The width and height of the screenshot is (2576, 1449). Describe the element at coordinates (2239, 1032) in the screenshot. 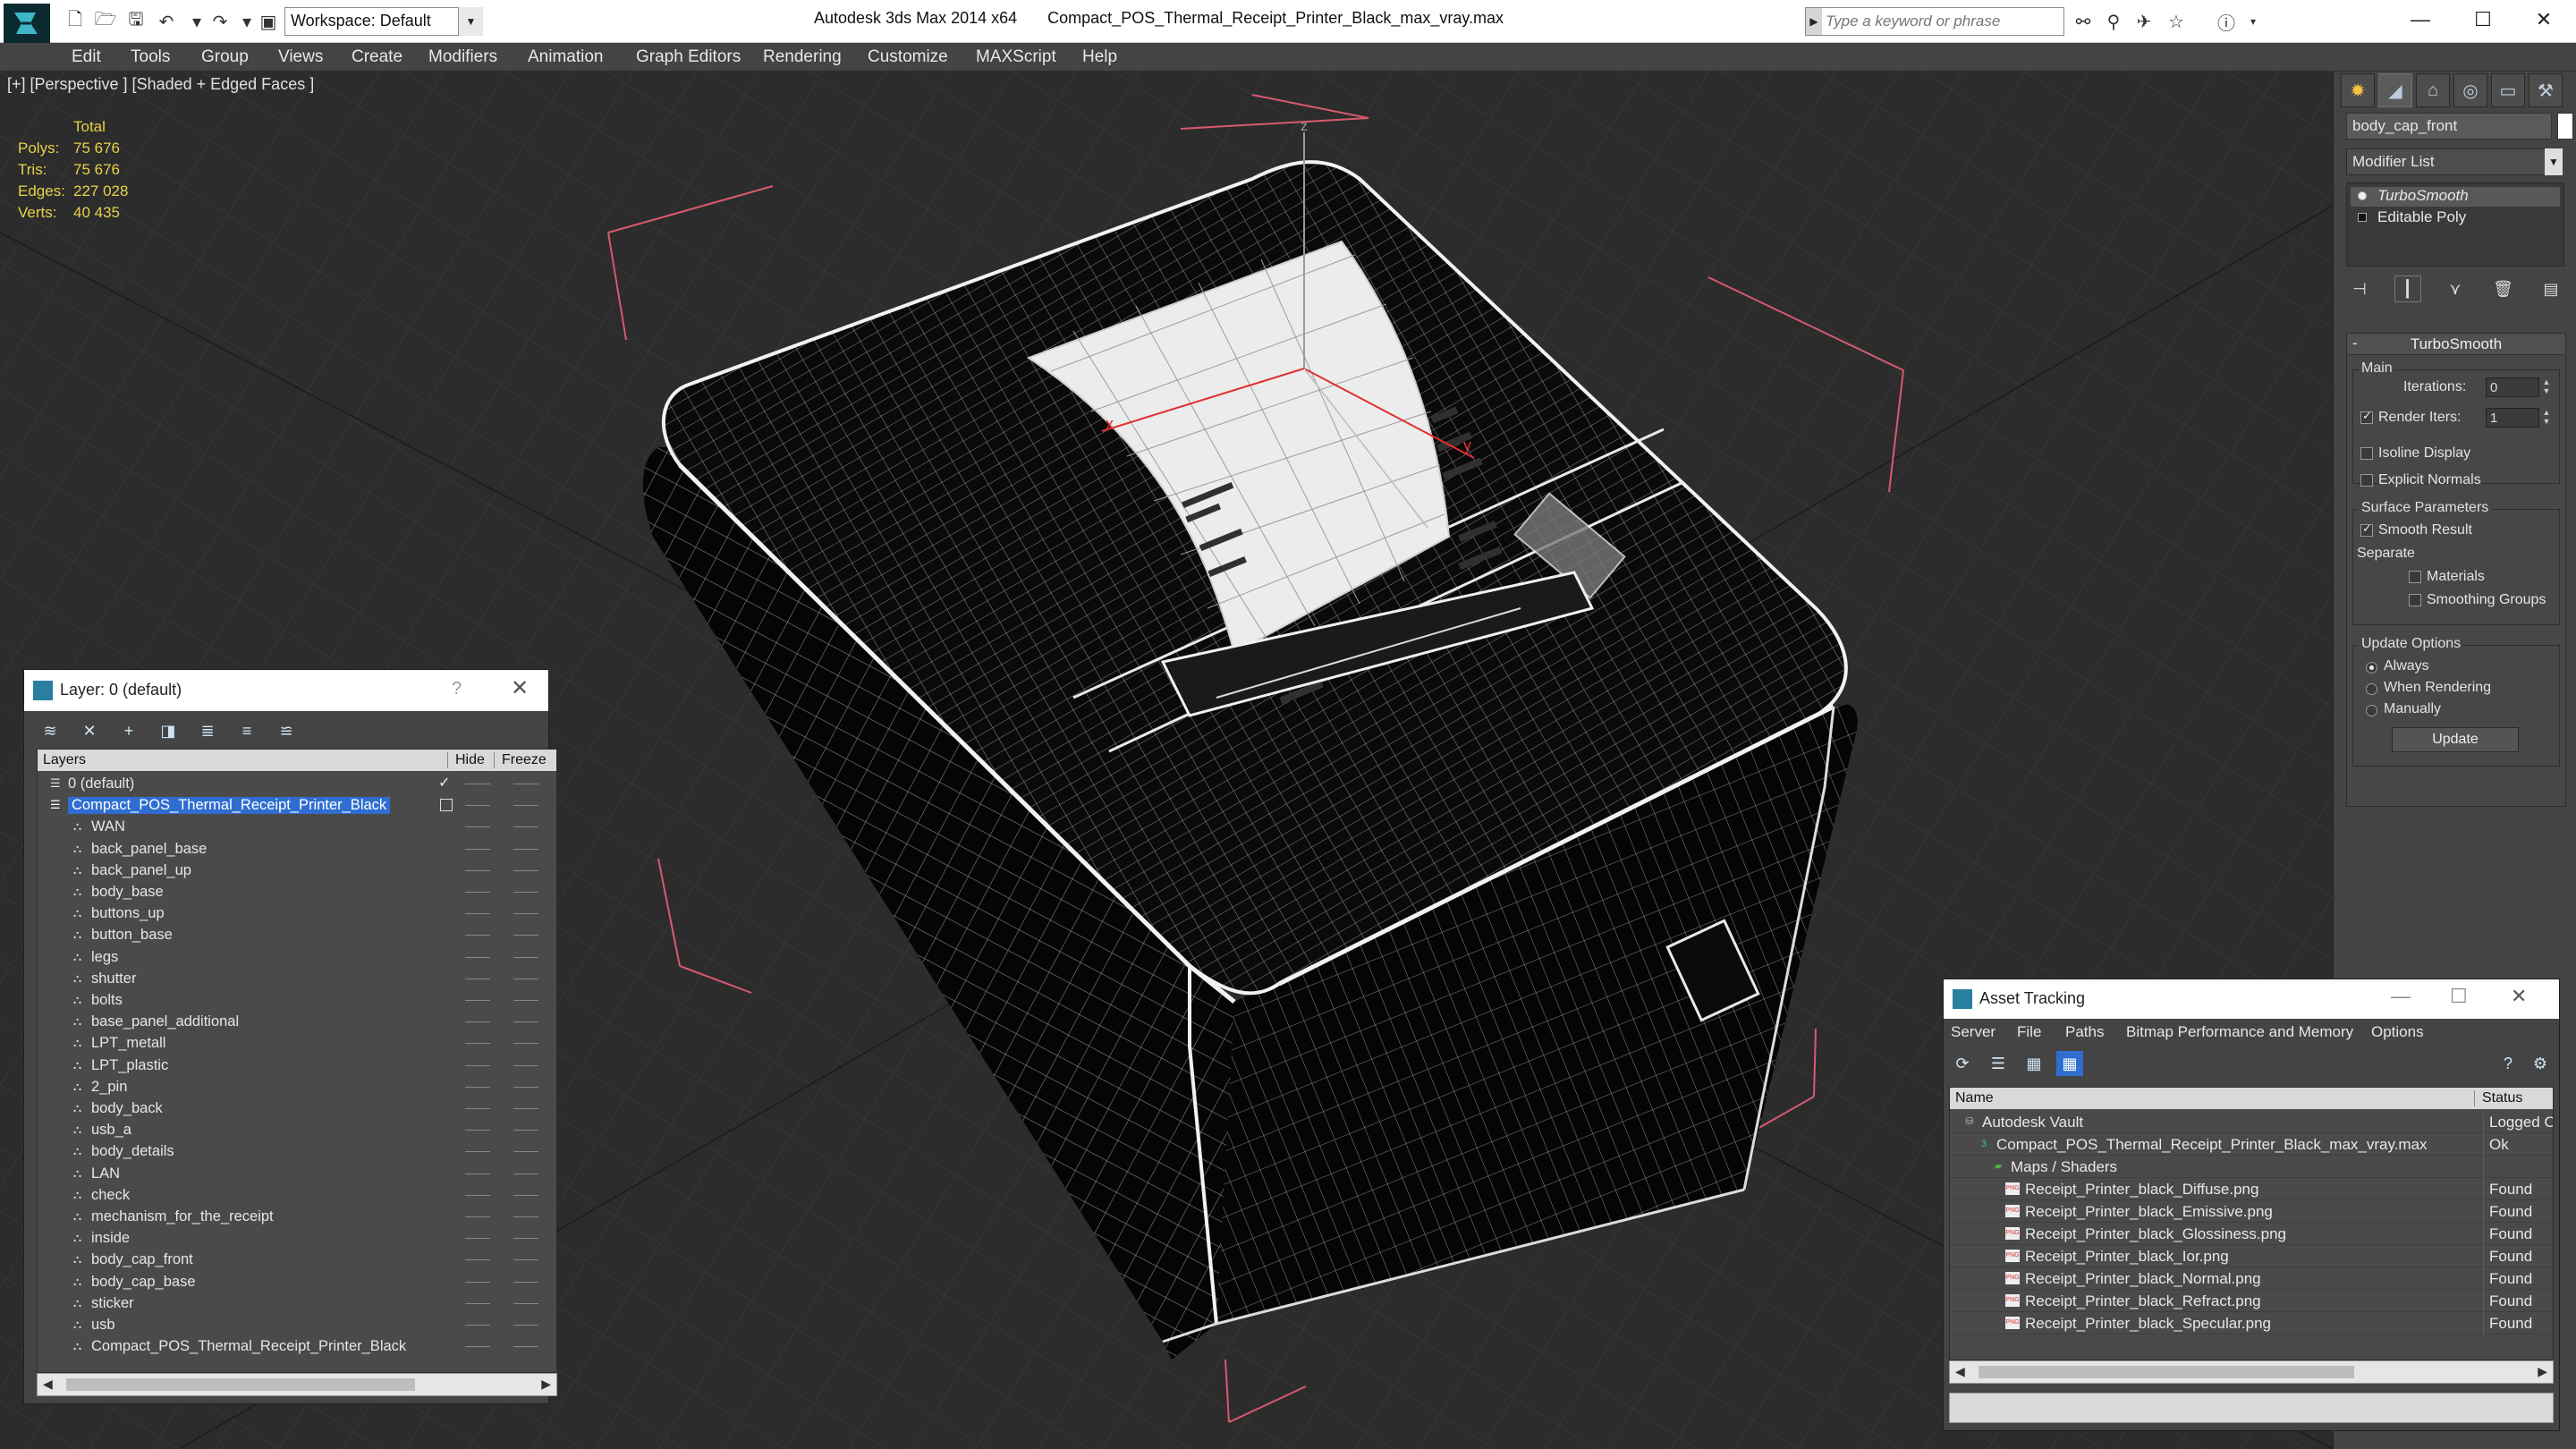

I see `menu-bitmap-performance: Bitmap Performance and Memory` at that location.